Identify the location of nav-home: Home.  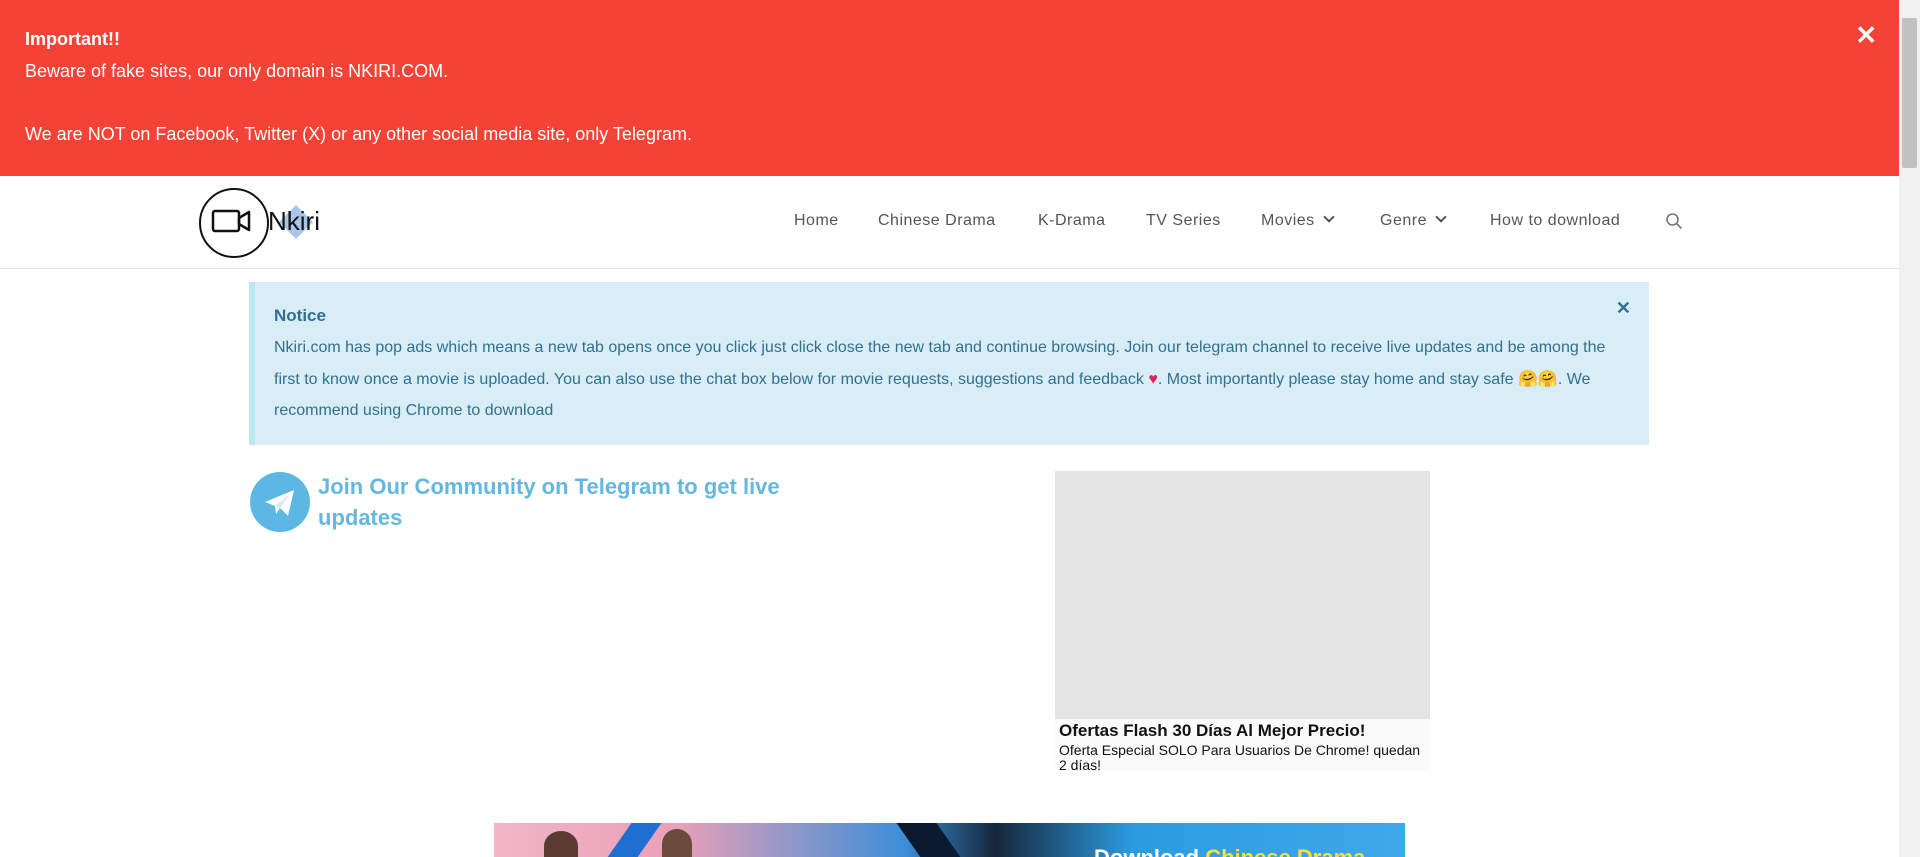
(816, 221).